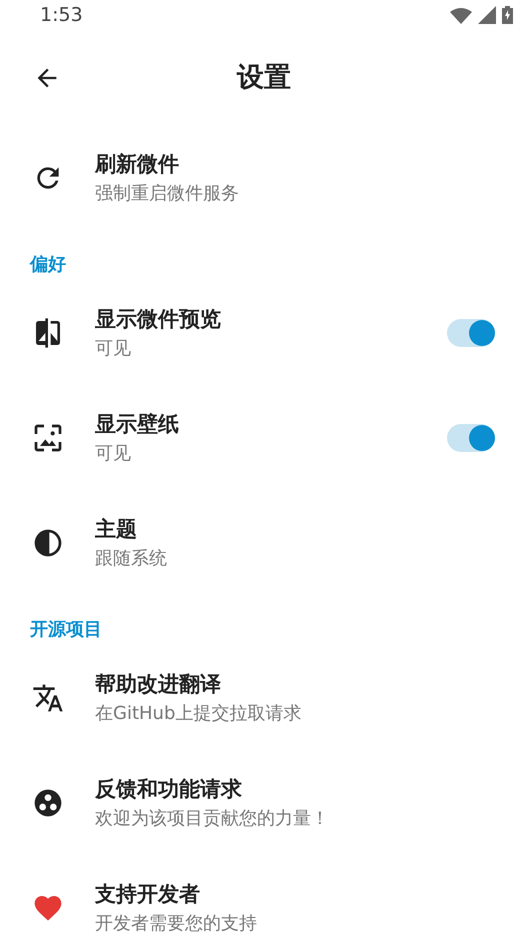 The image size is (531, 945). I want to click on settings-row: 帮助改进翻译 在GitHub上提交拉取请求, so click(265, 697).